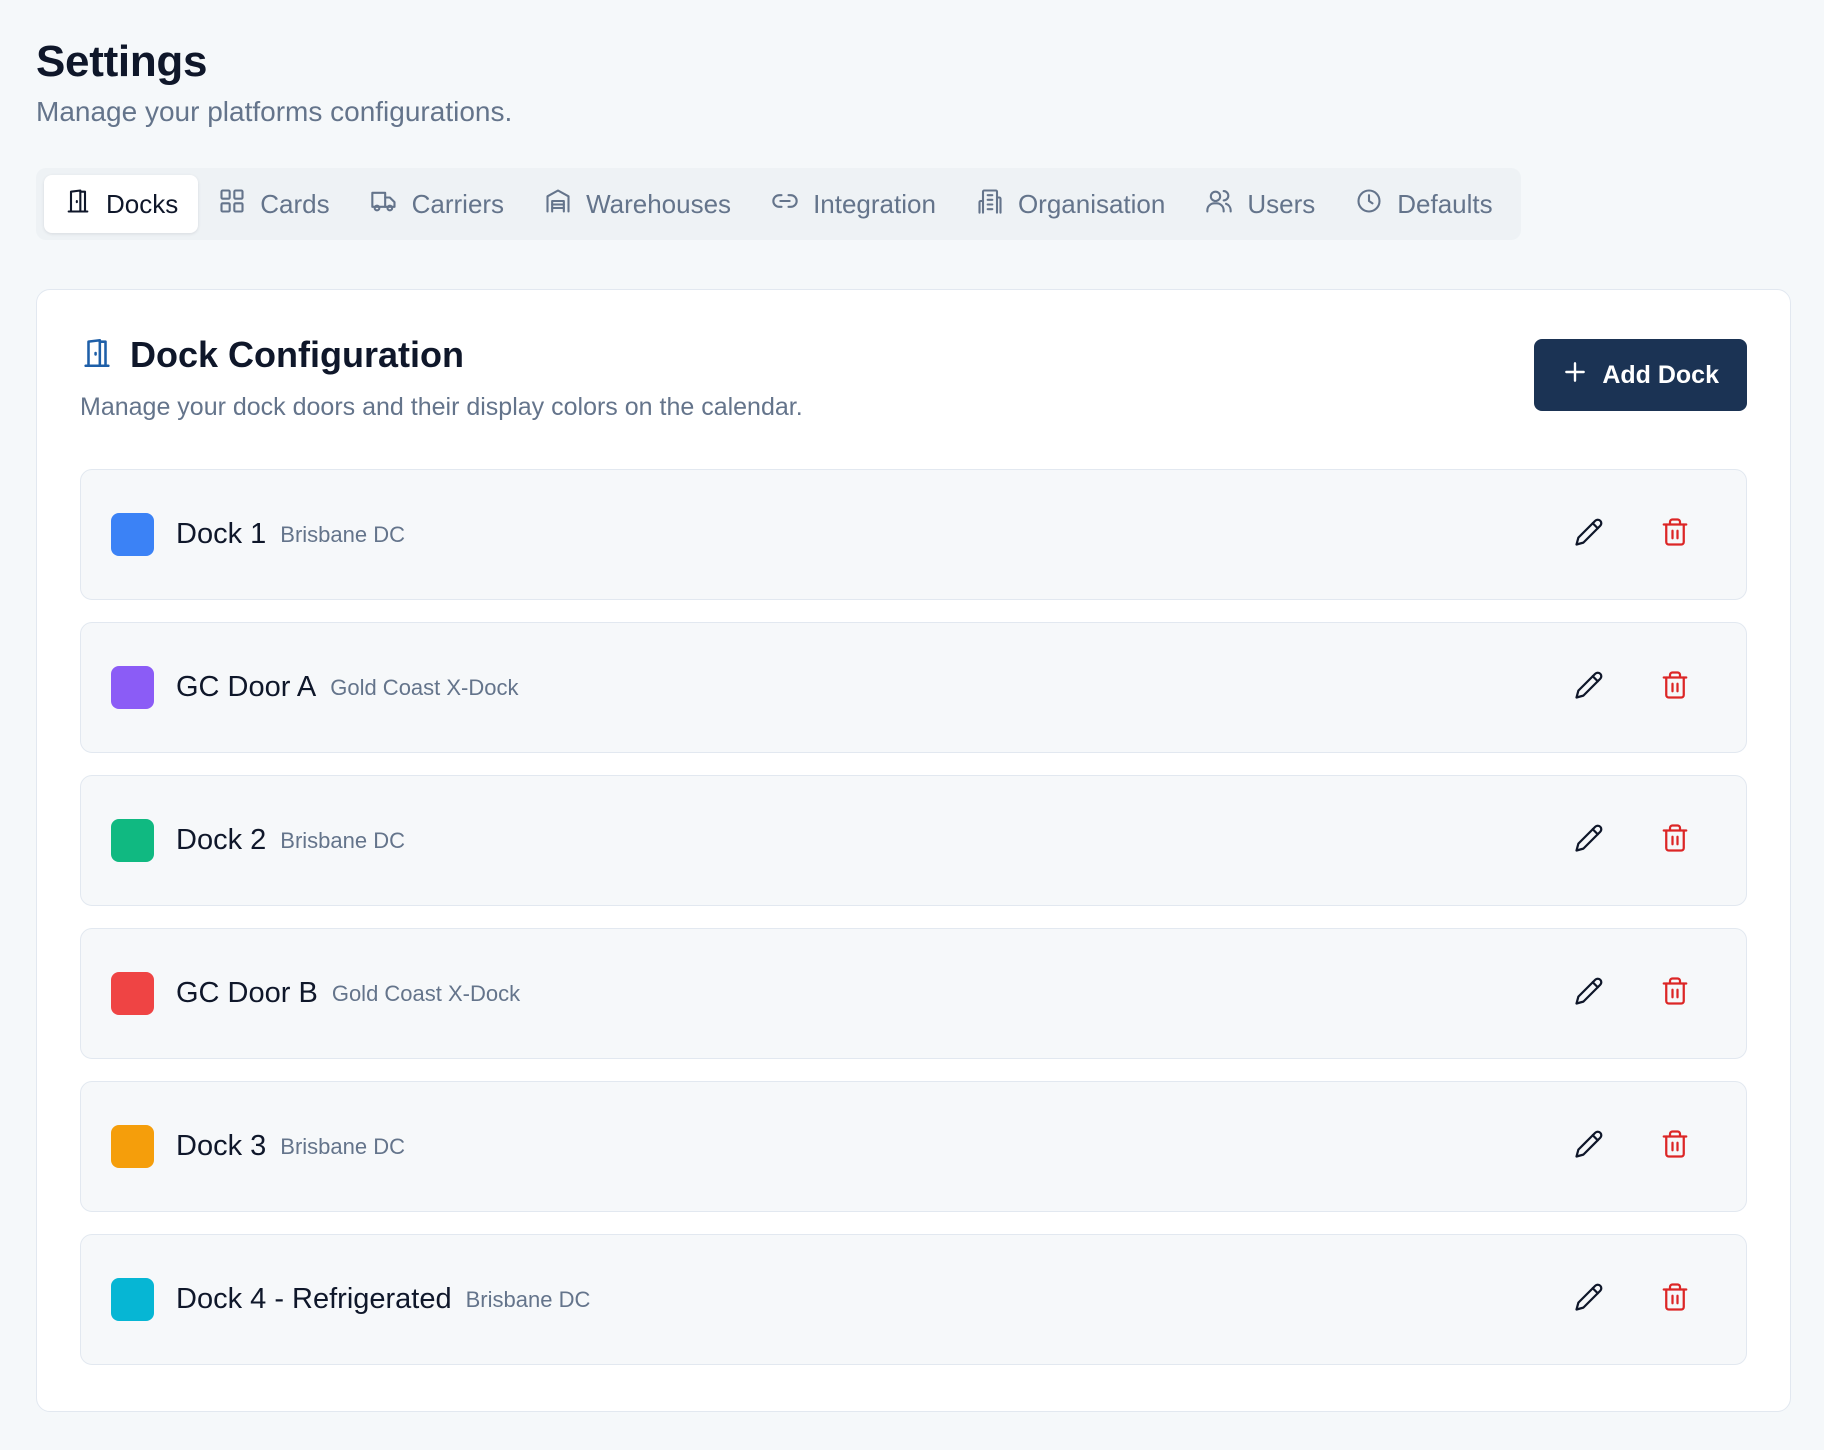 The width and height of the screenshot is (1824, 1450). Describe the element at coordinates (384, 204) in the screenshot. I see `truck-icon` at that location.